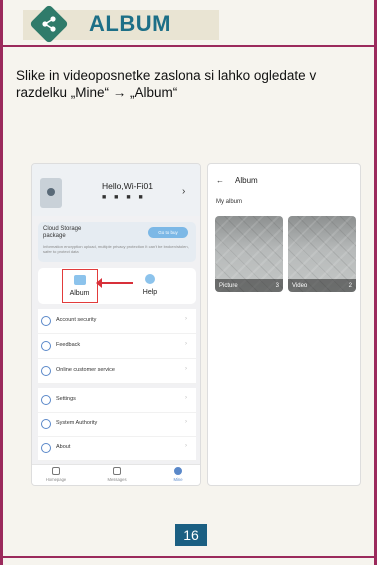 The width and height of the screenshot is (377, 565). What do you see at coordinates (79, 293) in the screenshot?
I see `album-label: Album` at bounding box center [79, 293].